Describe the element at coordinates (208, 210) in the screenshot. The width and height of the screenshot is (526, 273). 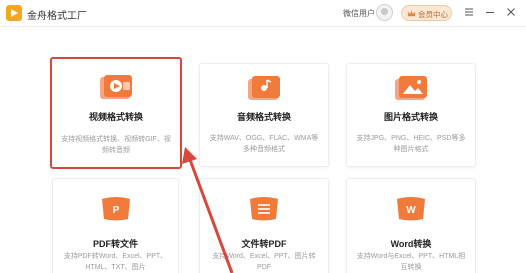
I see `annotation-arrow` at that location.